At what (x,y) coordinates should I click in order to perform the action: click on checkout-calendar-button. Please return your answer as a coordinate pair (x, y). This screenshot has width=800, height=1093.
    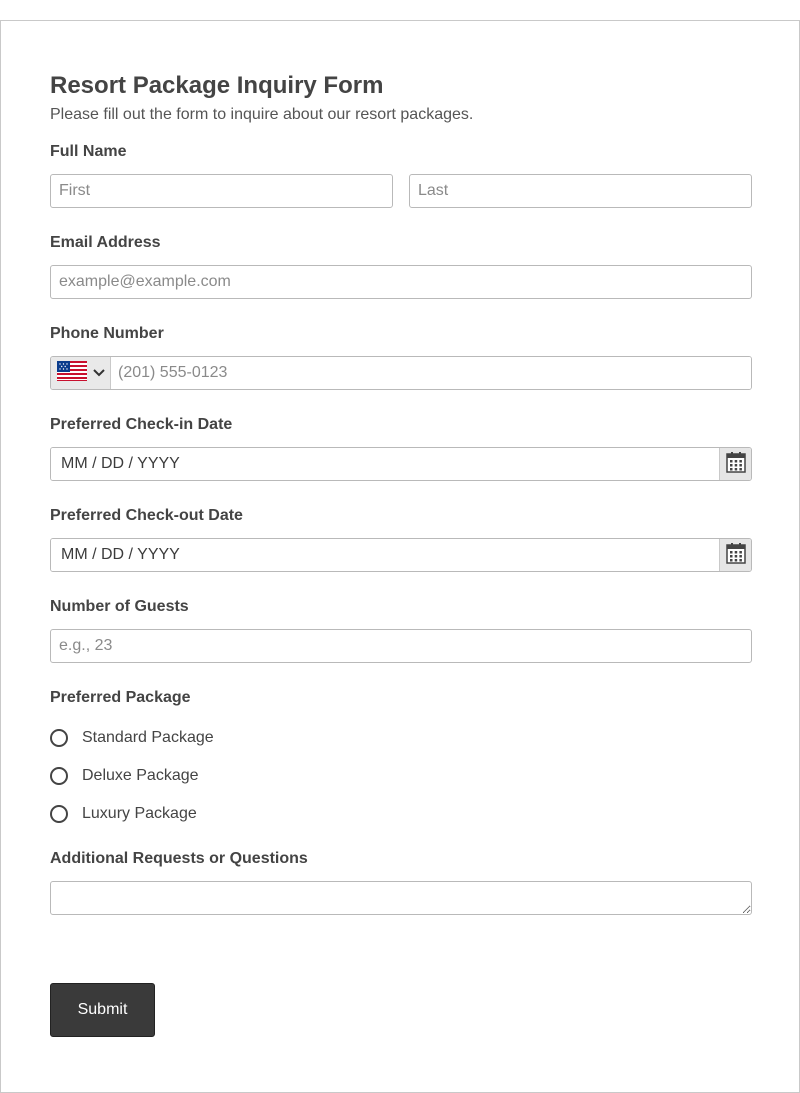
    Looking at the image, I should click on (735, 555).